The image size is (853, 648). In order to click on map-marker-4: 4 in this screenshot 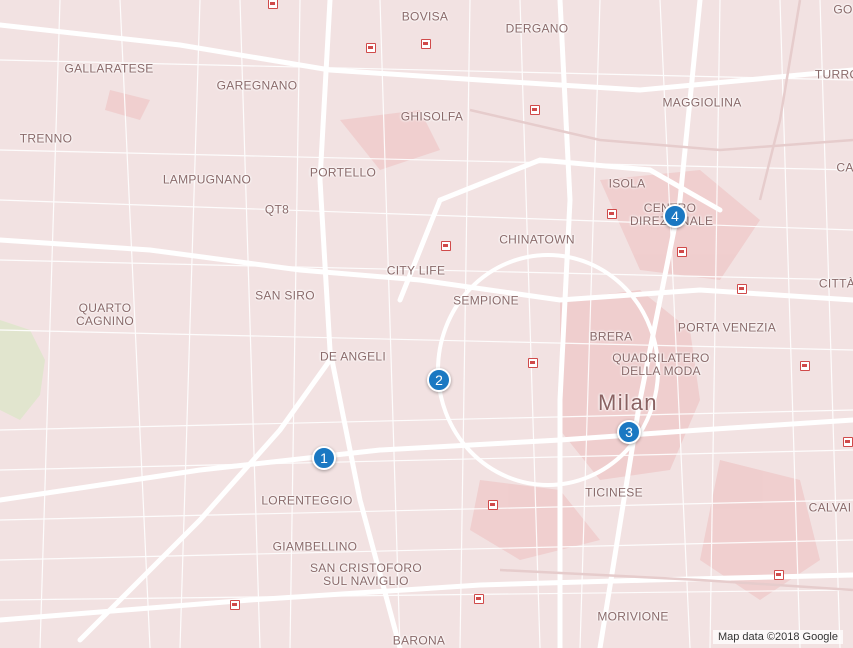, I will do `click(675, 216)`.